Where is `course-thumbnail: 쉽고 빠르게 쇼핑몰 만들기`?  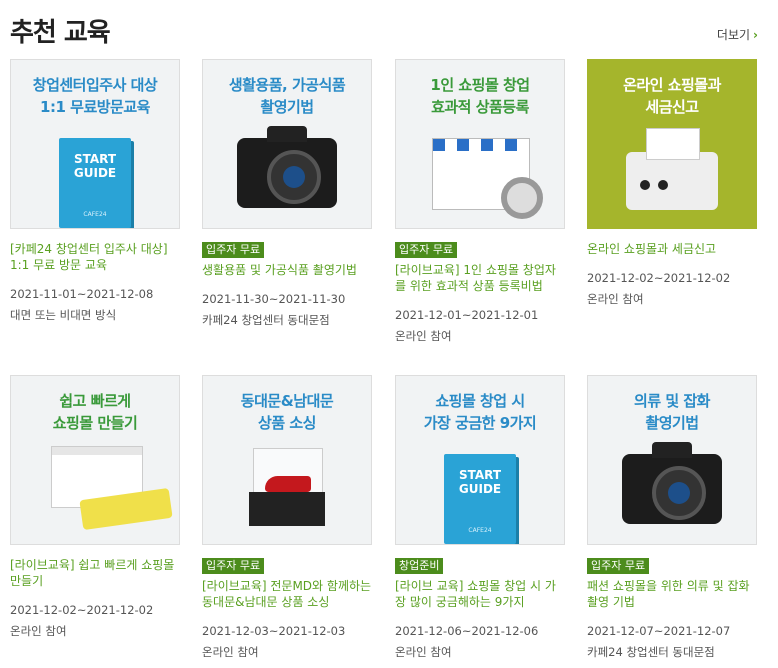
course-thumbnail: 쉽고 빠르게 쇼핑몰 만들기 is located at coordinates (95, 460).